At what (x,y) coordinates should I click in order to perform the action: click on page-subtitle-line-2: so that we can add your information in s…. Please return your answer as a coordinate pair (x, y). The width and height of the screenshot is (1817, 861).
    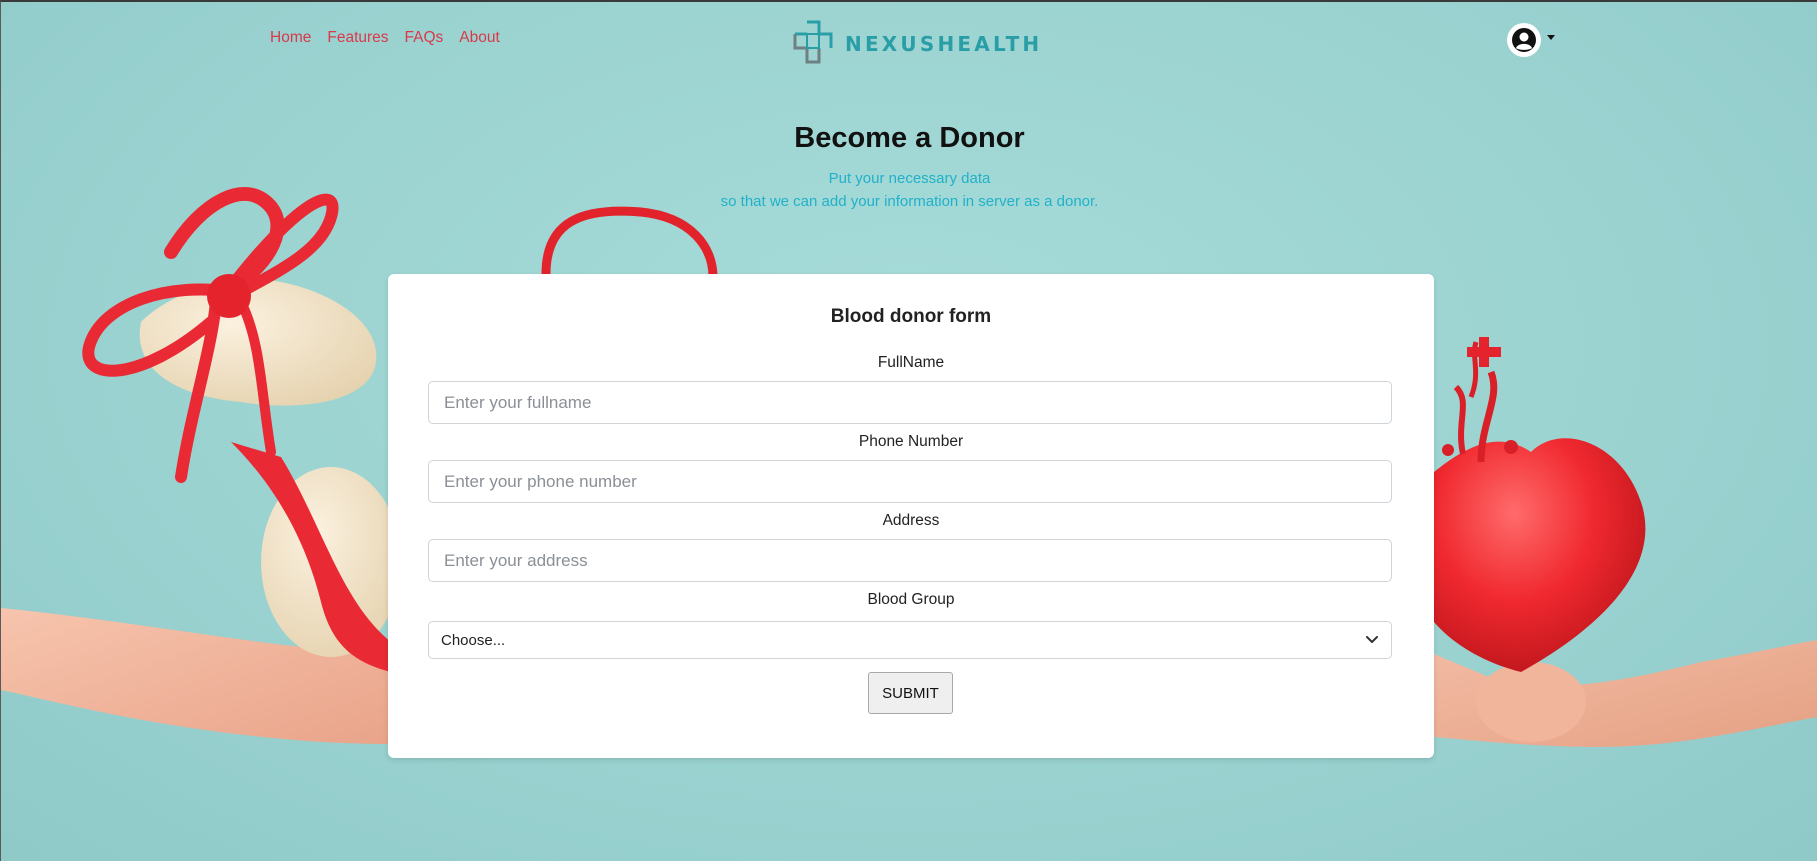
    Looking at the image, I should click on (909, 201).